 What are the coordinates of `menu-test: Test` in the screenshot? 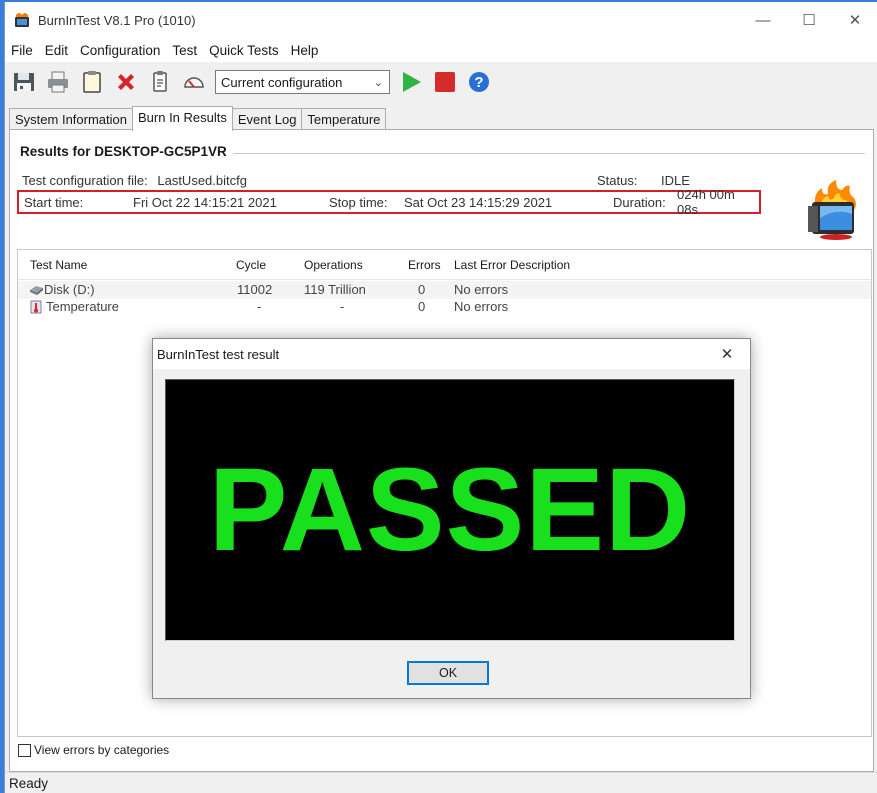 It's located at (184, 50).